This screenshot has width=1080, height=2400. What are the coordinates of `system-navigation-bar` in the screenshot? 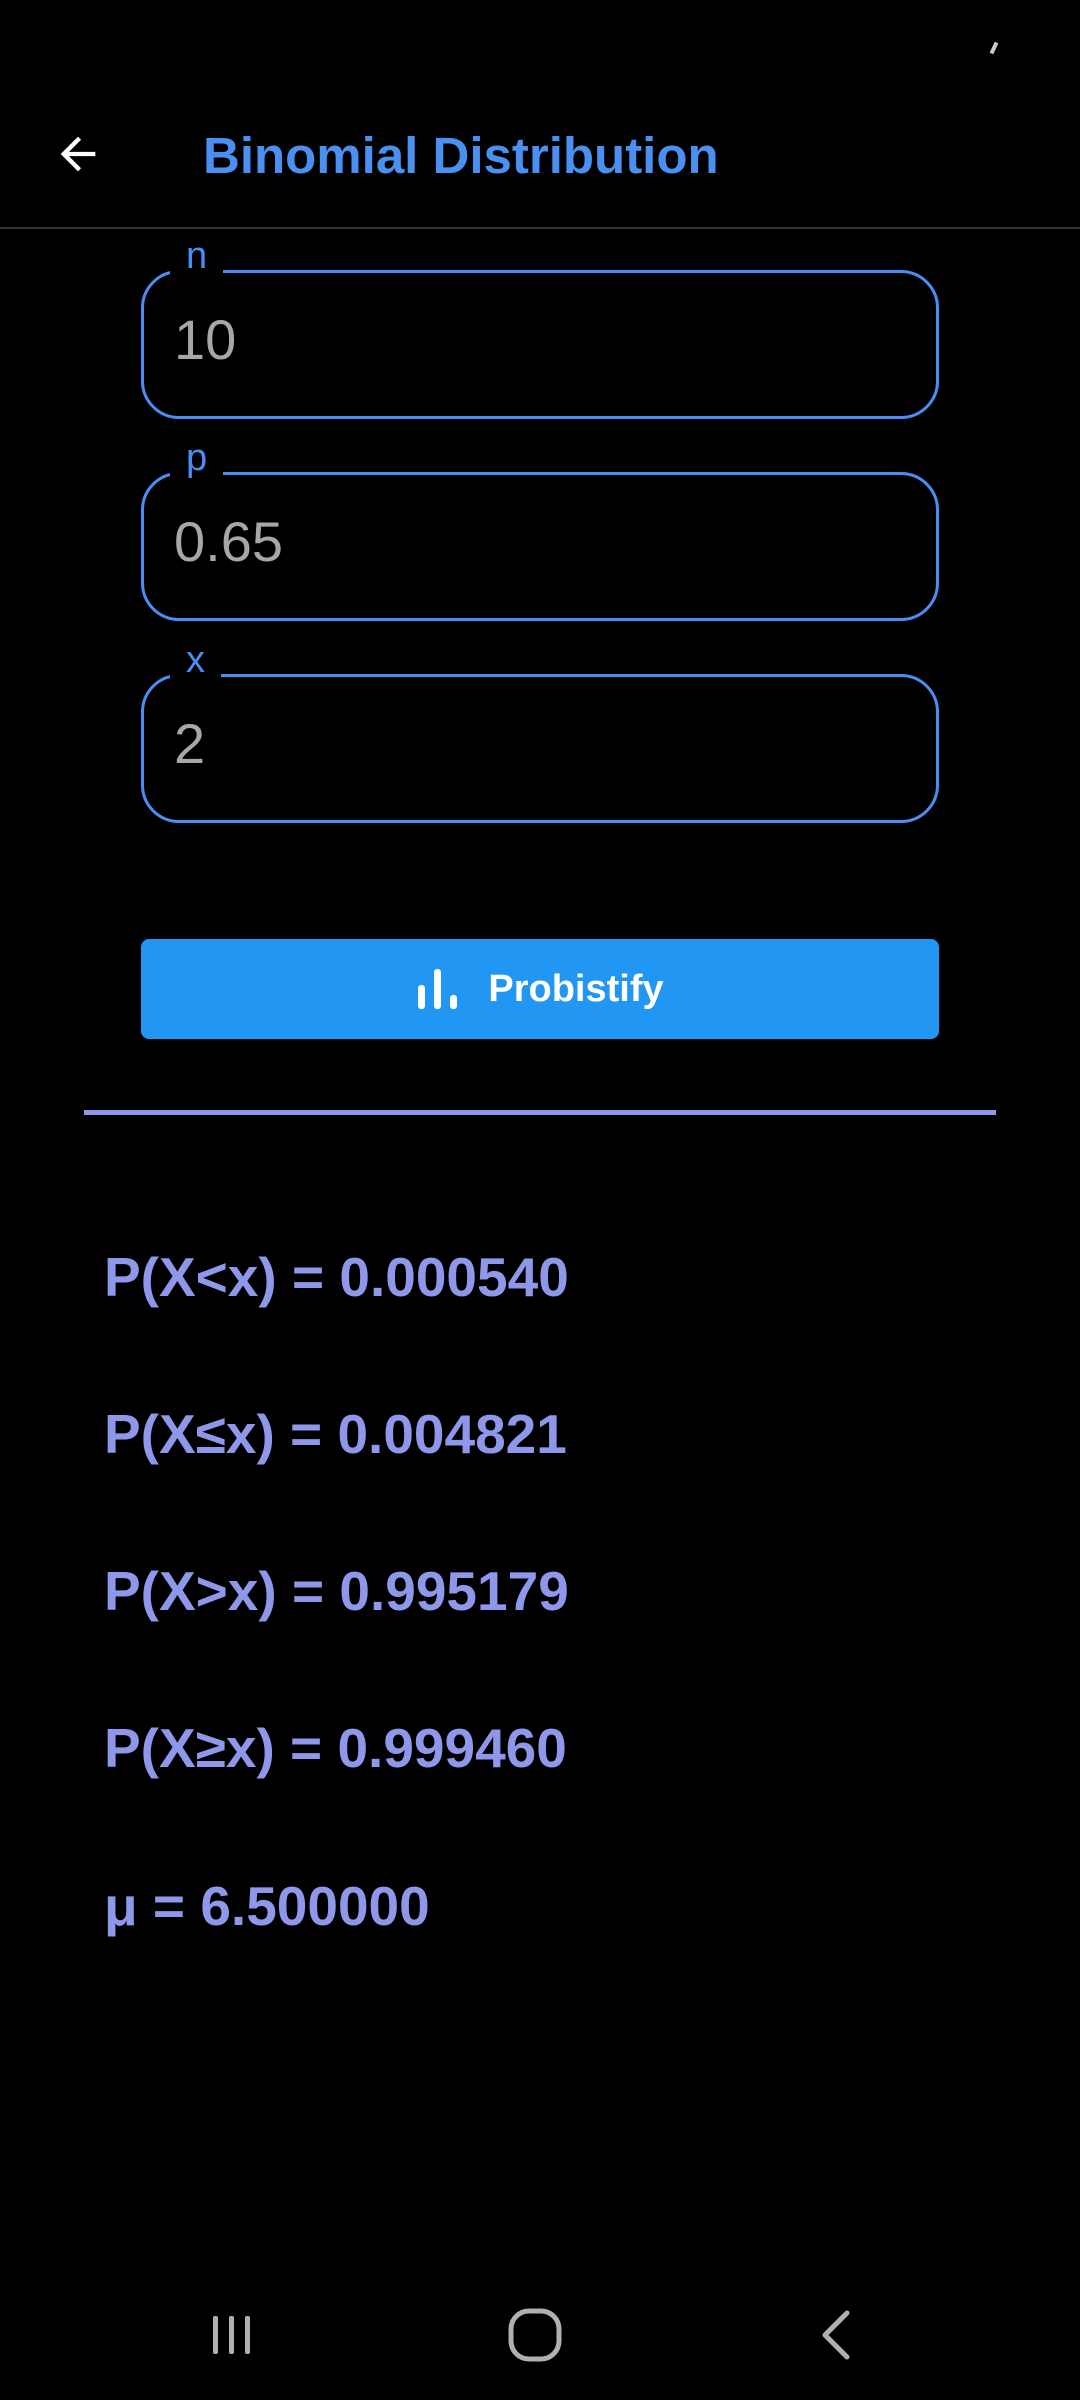 It's located at (540, 2335).